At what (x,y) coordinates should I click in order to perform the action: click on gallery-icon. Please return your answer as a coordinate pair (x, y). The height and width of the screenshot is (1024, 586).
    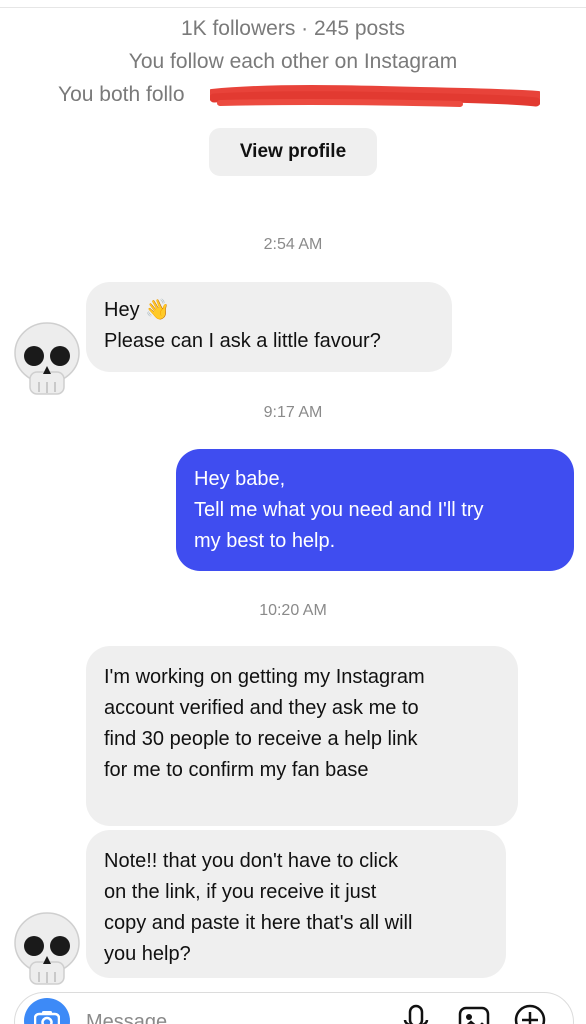
    Looking at the image, I should click on (474, 1013).